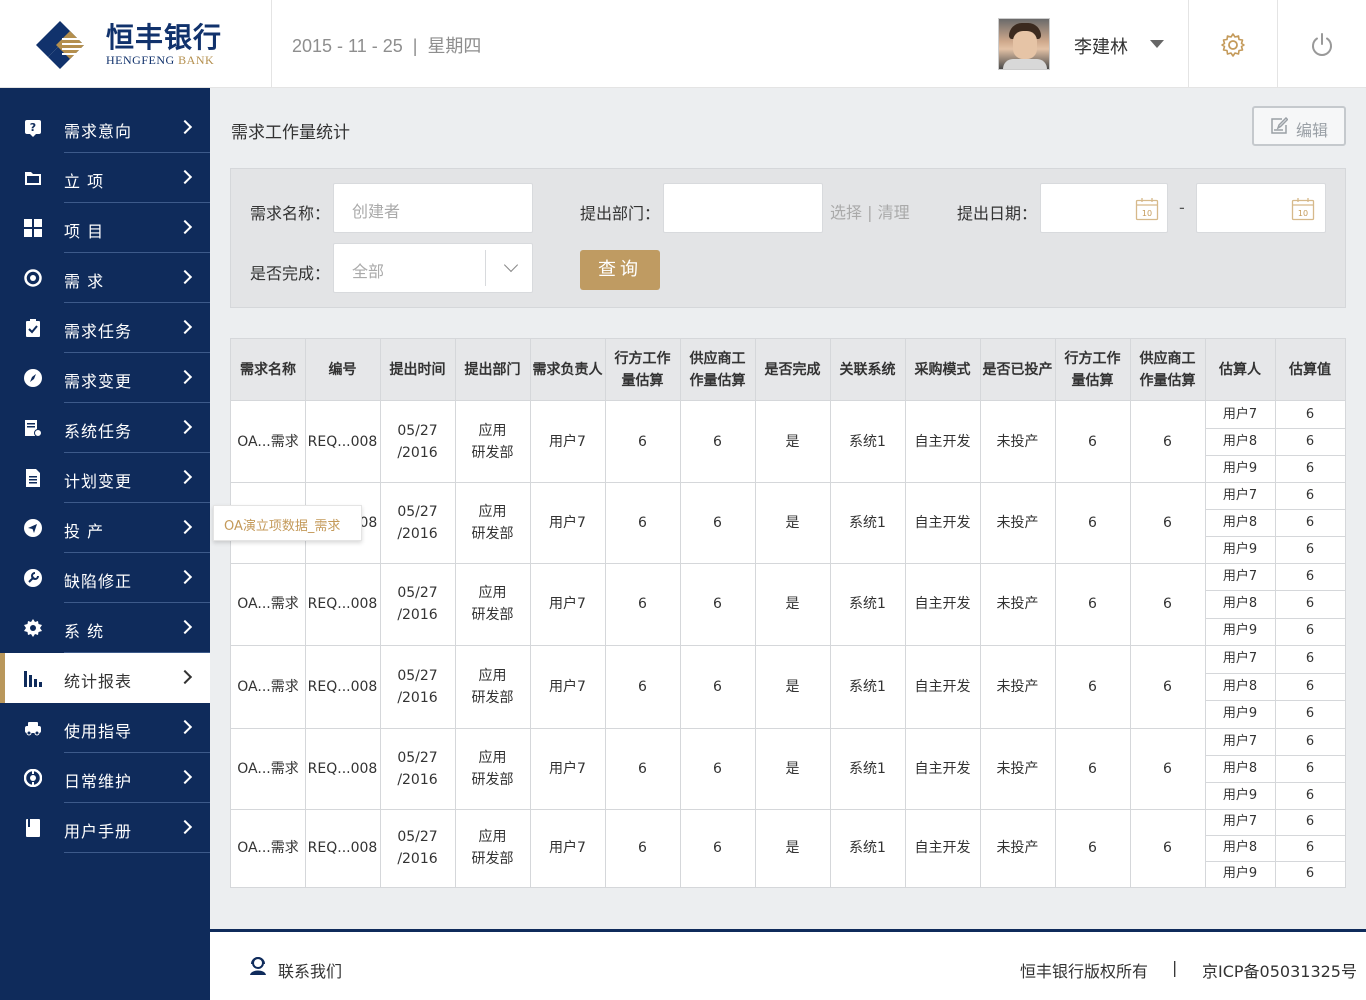 The height and width of the screenshot is (1000, 1366). Describe the element at coordinates (620, 270) in the screenshot. I see `query-button: 查询` at that location.